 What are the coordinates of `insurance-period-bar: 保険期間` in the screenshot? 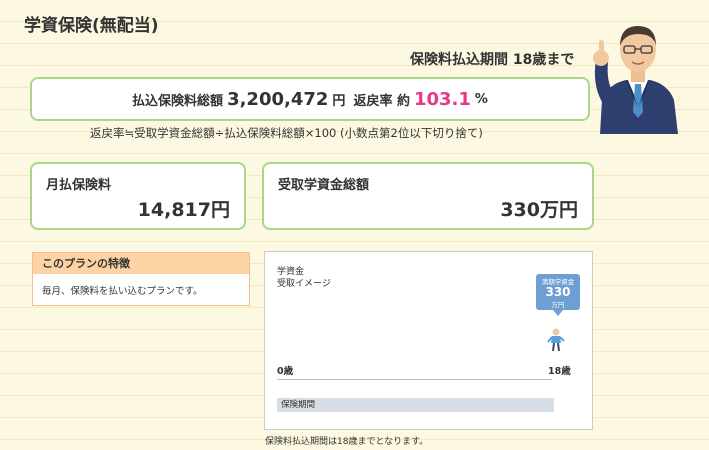 It's located at (415, 405).